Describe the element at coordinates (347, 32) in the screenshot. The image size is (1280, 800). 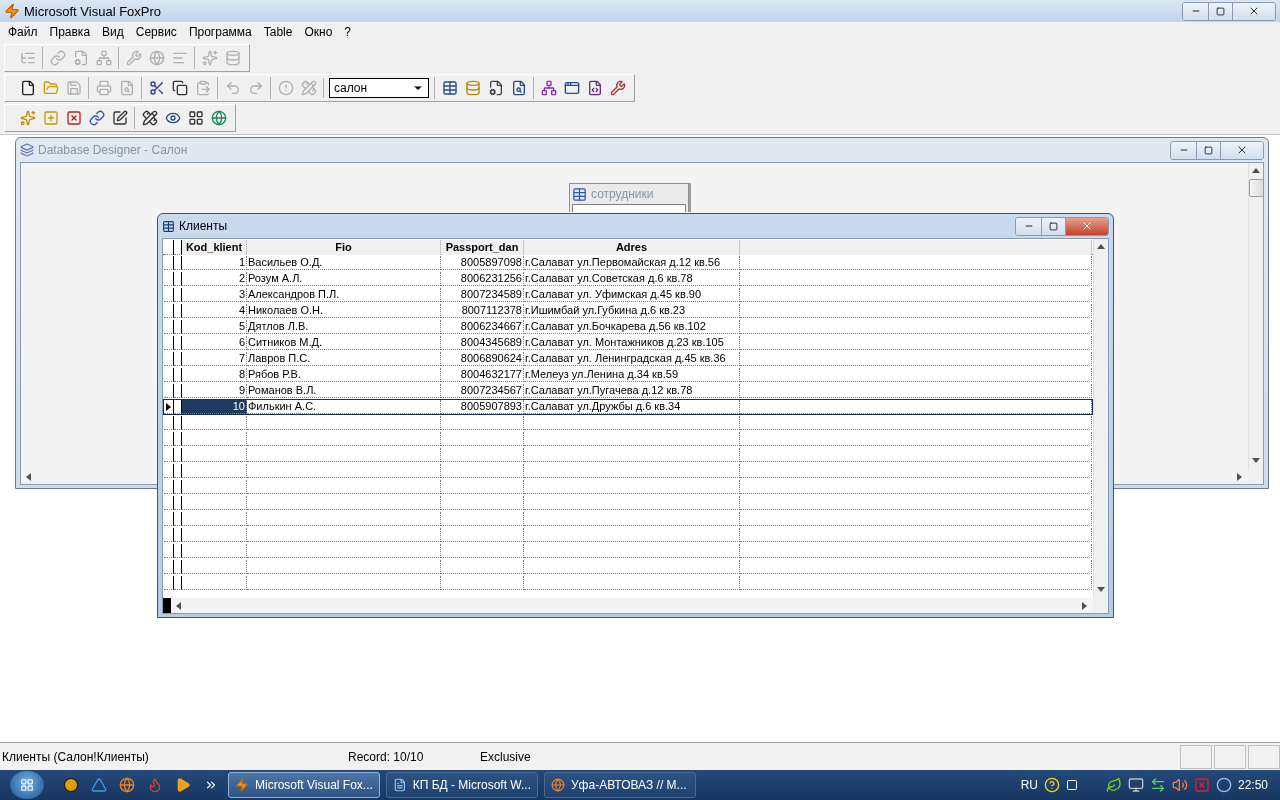
I see `menu-item: ?` at that location.